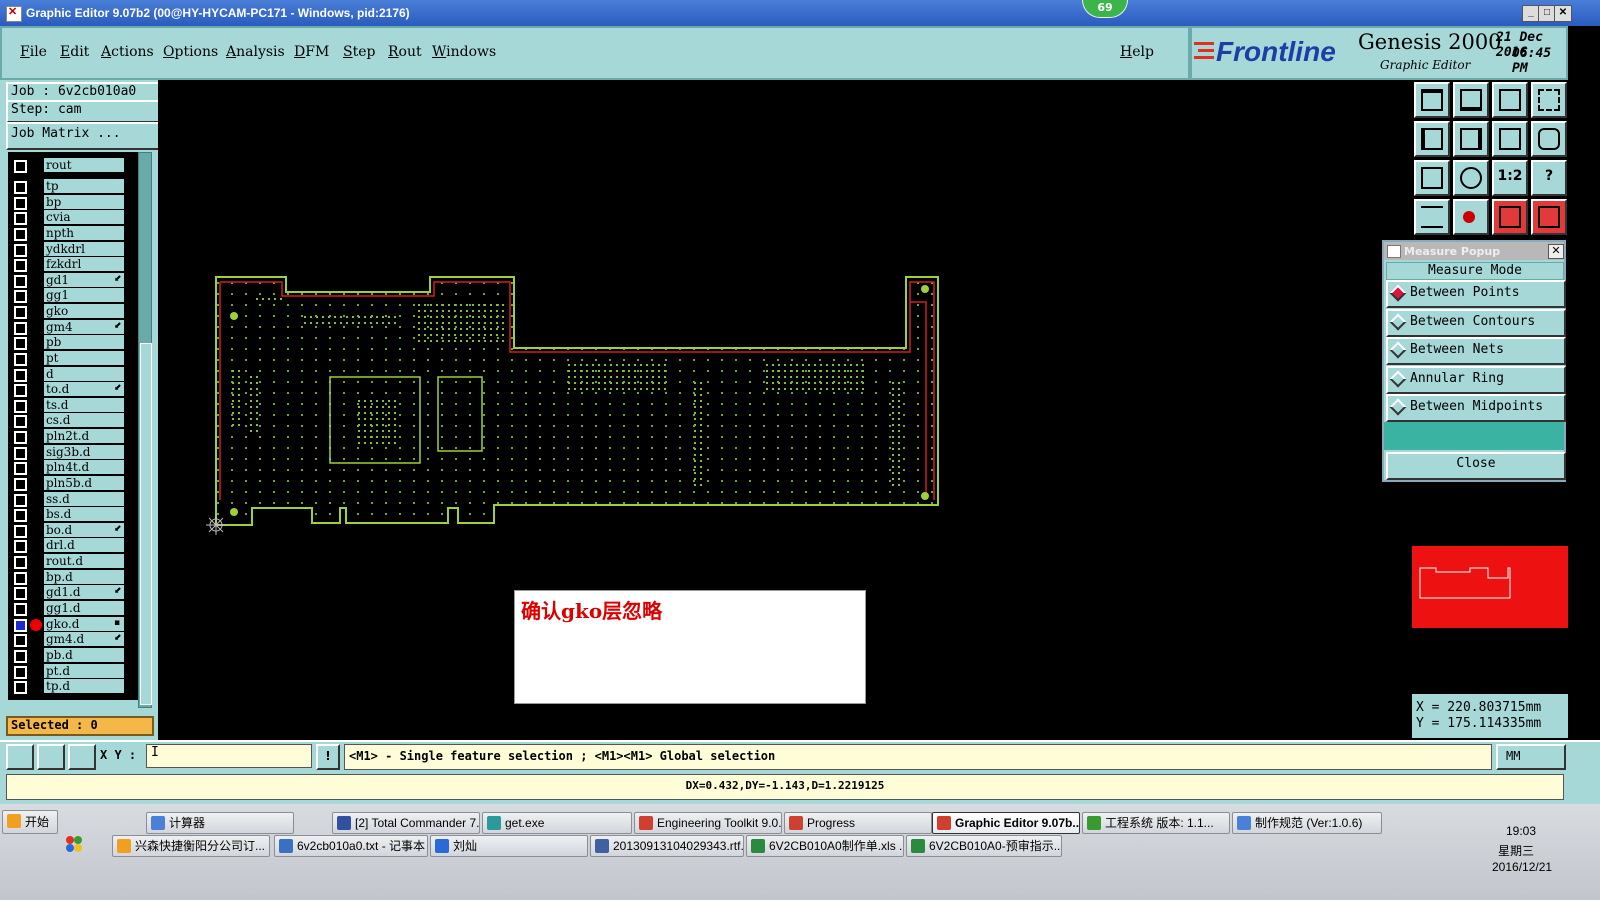  What do you see at coordinates (557, 823) in the screenshot?
I see `taskbar-button: get.exe` at bounding box center [557, 823].